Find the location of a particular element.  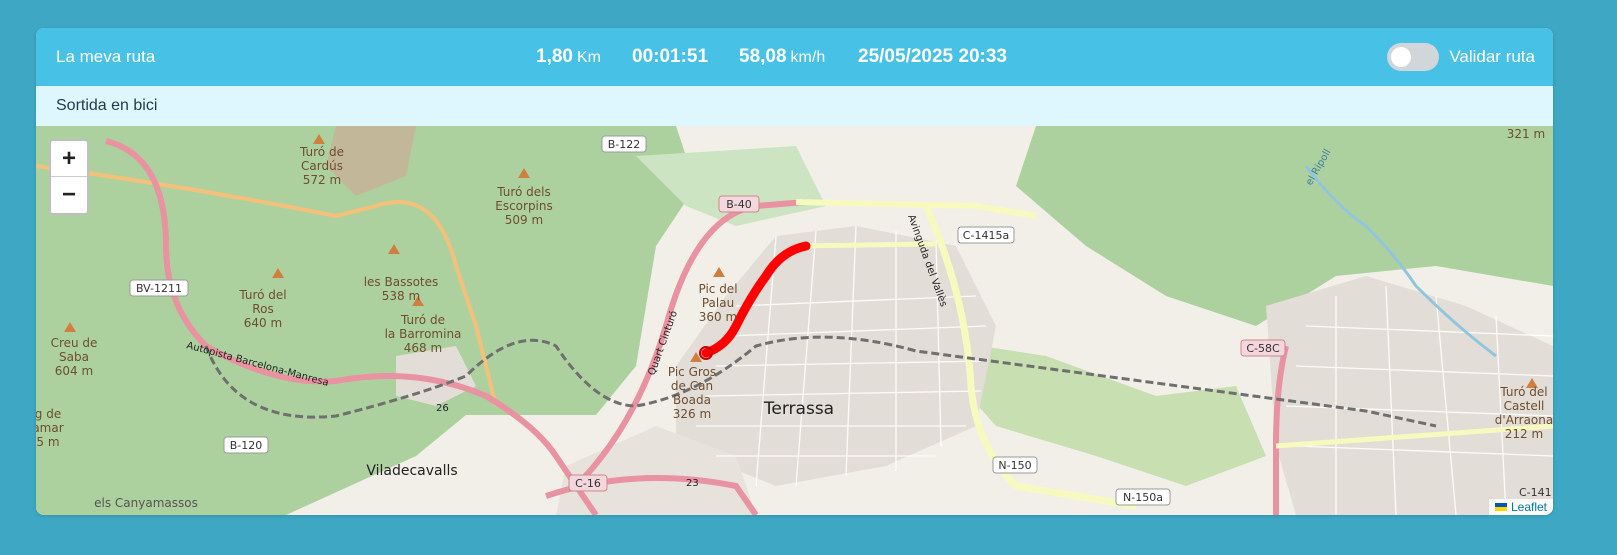

zoom-control: + − is located at coordinates (69, 177).